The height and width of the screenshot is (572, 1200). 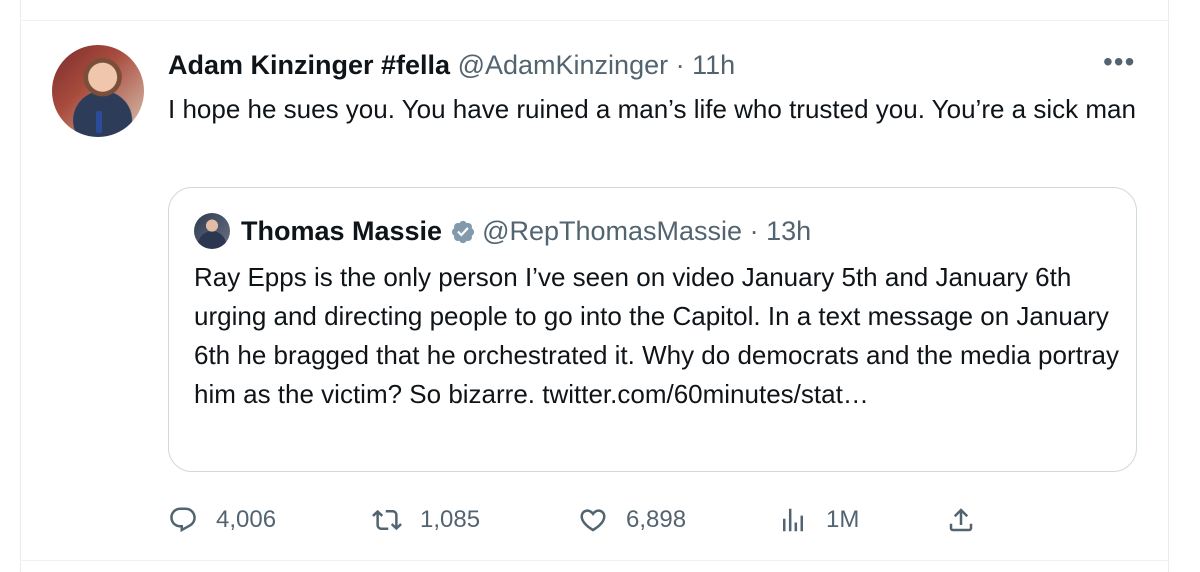 What do you see at coordinates (713, 65) in the screenshot?
I see `tweet-time: 11h` at bounding box center [713, 65].